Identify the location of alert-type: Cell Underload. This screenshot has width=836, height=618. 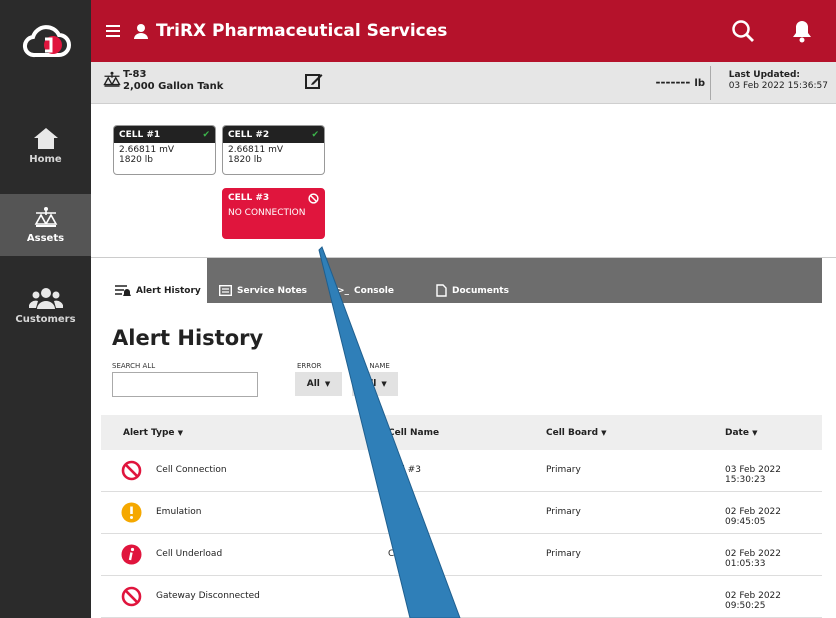
(189, 554).